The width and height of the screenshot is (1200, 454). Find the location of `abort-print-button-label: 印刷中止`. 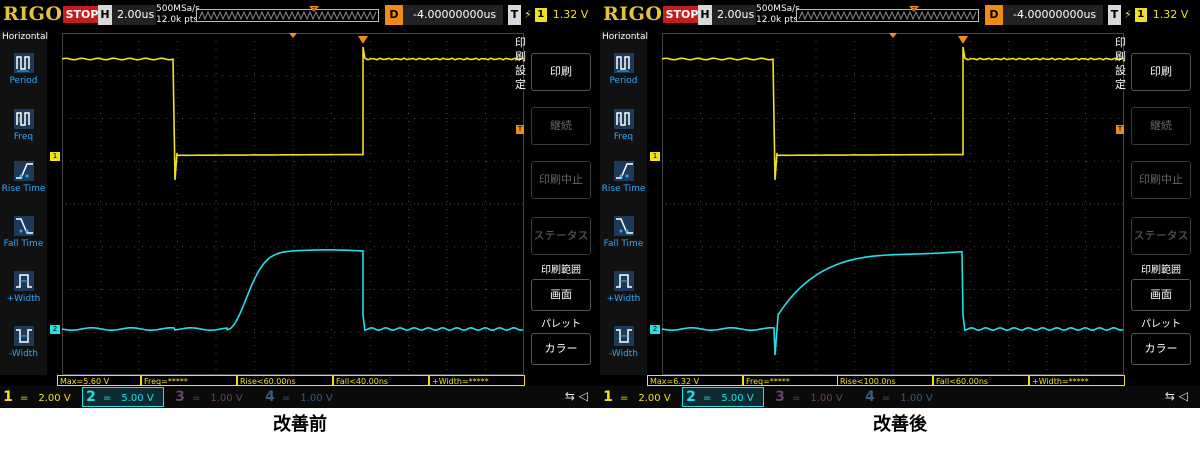

abort-print-button-label: 印刷中止 is located at coordinates (1161, 180).